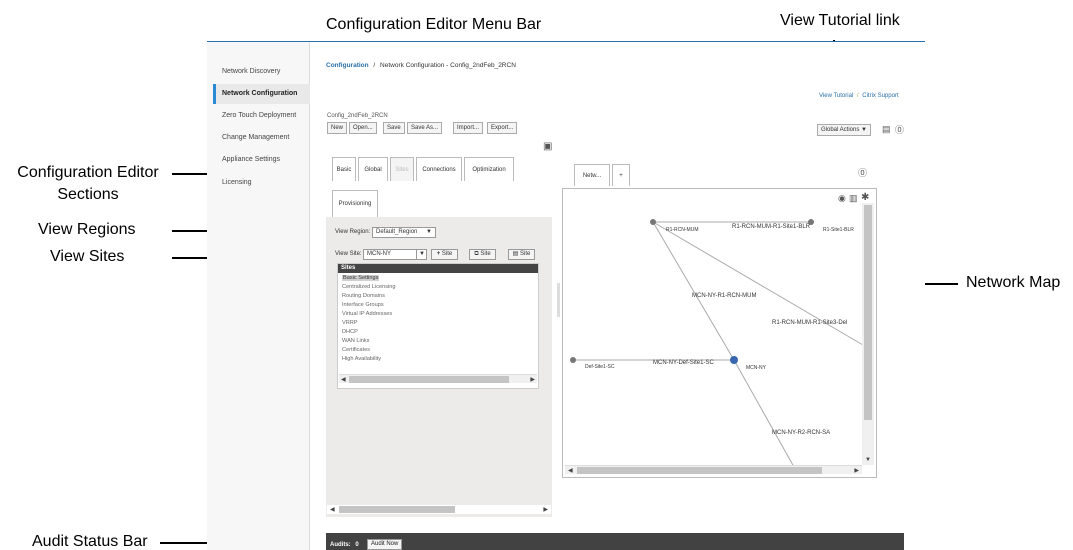 The height and width of the screenshot is (550, 1073). What do you see at coordinates (547, 146) in the screenshot?
I see `save-view-icon: ▣` at bounding box center [547, 146].